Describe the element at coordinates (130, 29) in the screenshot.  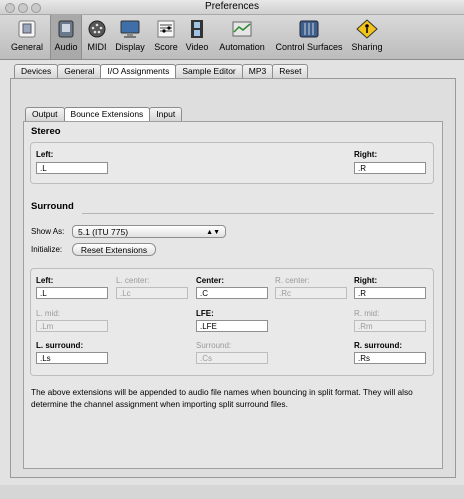
I see `monitor-icon` at that location.